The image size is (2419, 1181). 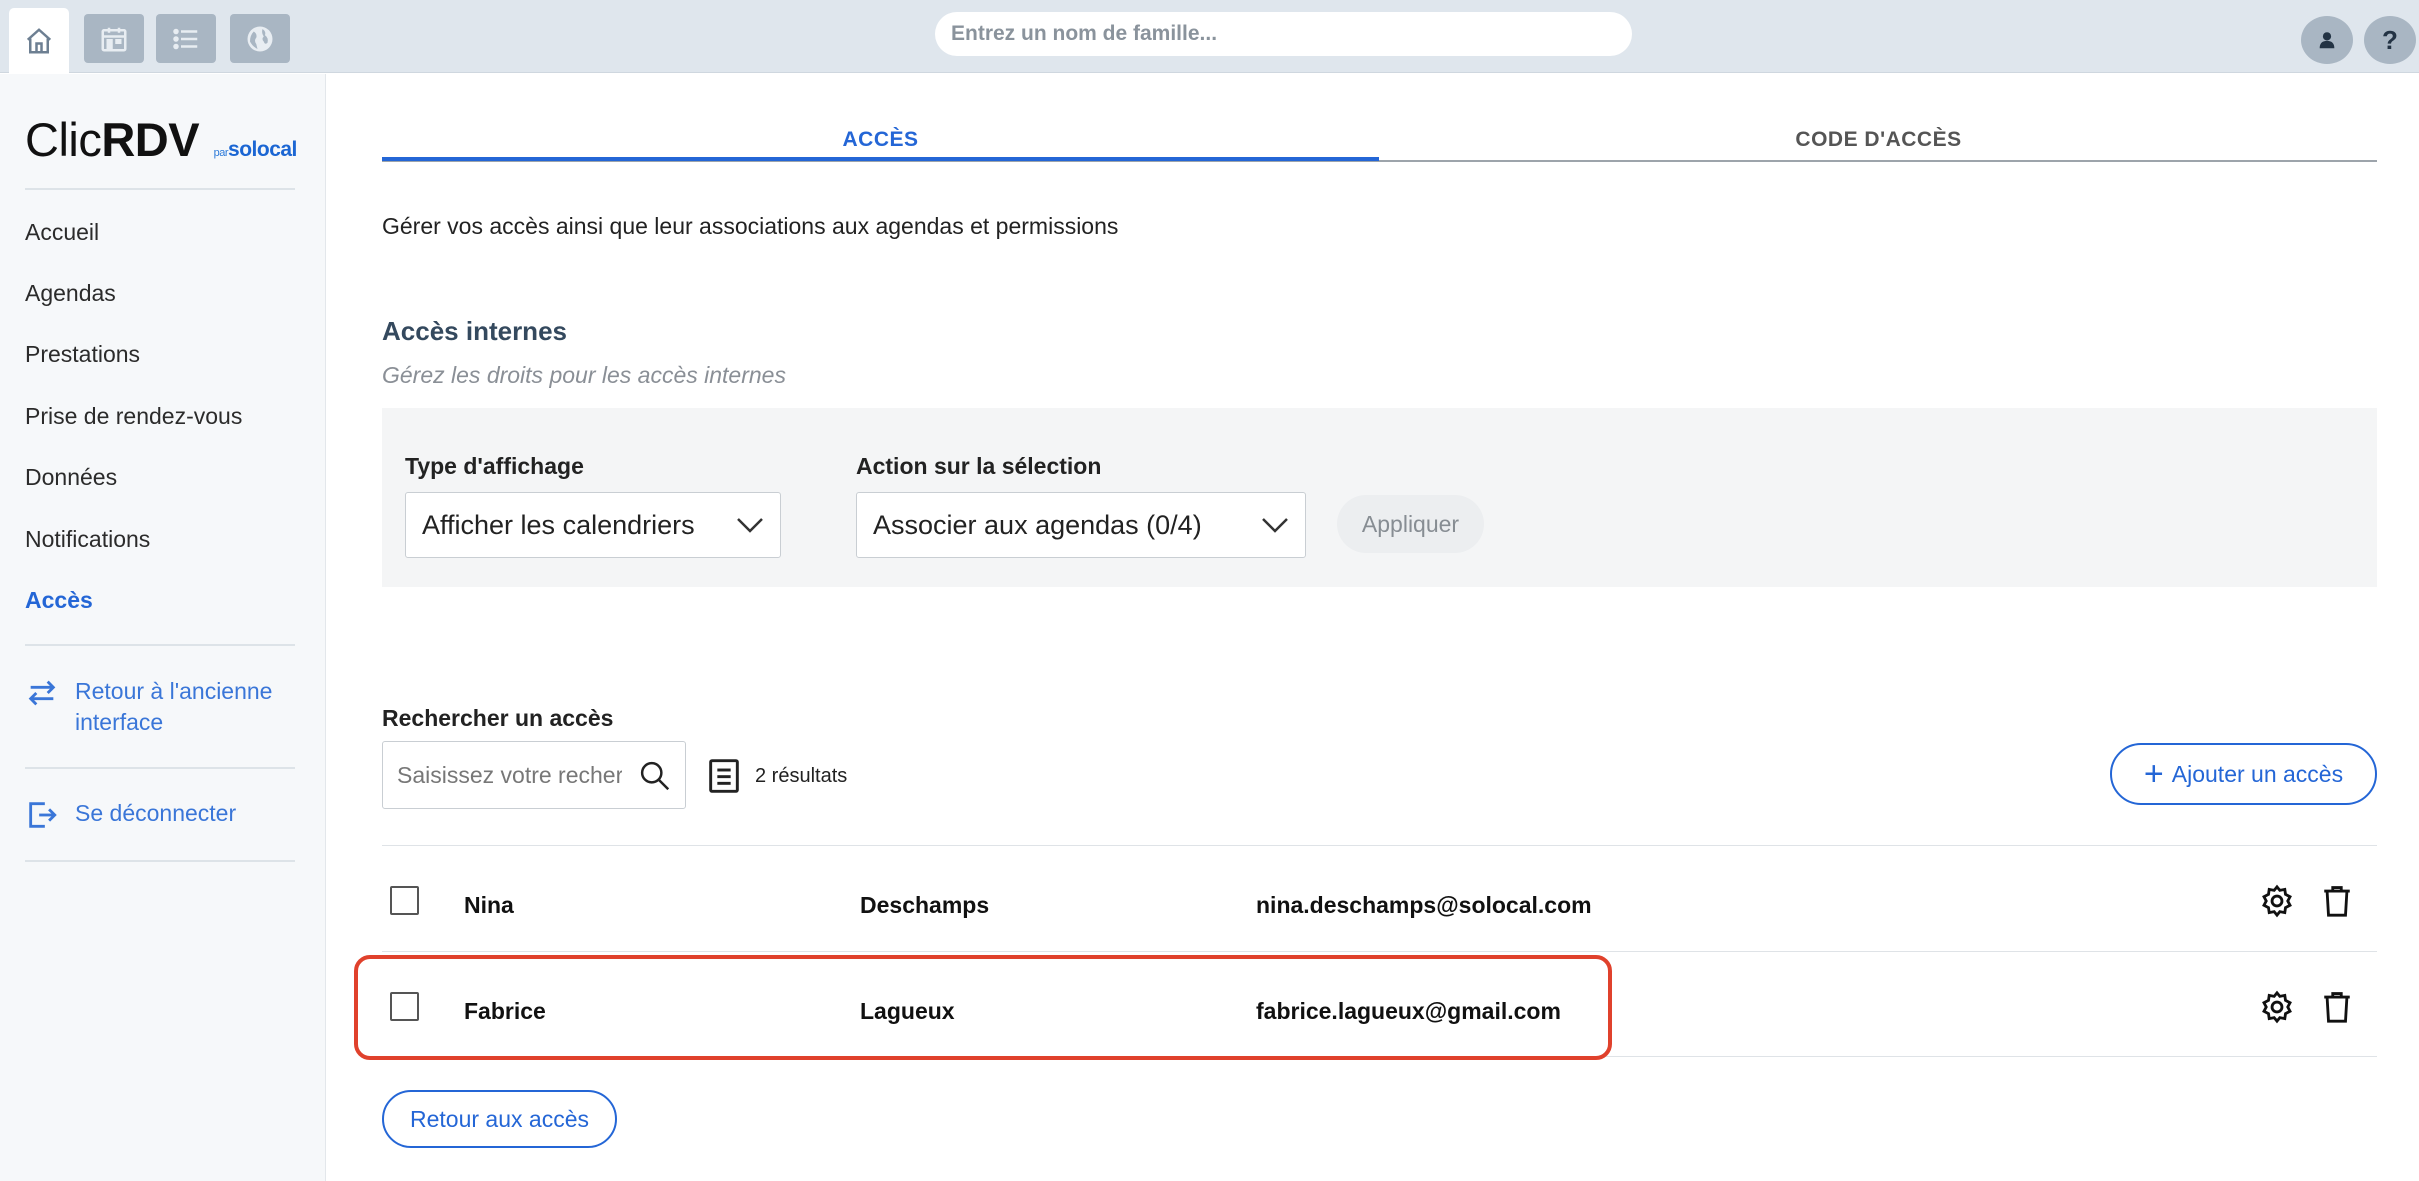 I want to click on list-icon, so click(x=185, y=38).